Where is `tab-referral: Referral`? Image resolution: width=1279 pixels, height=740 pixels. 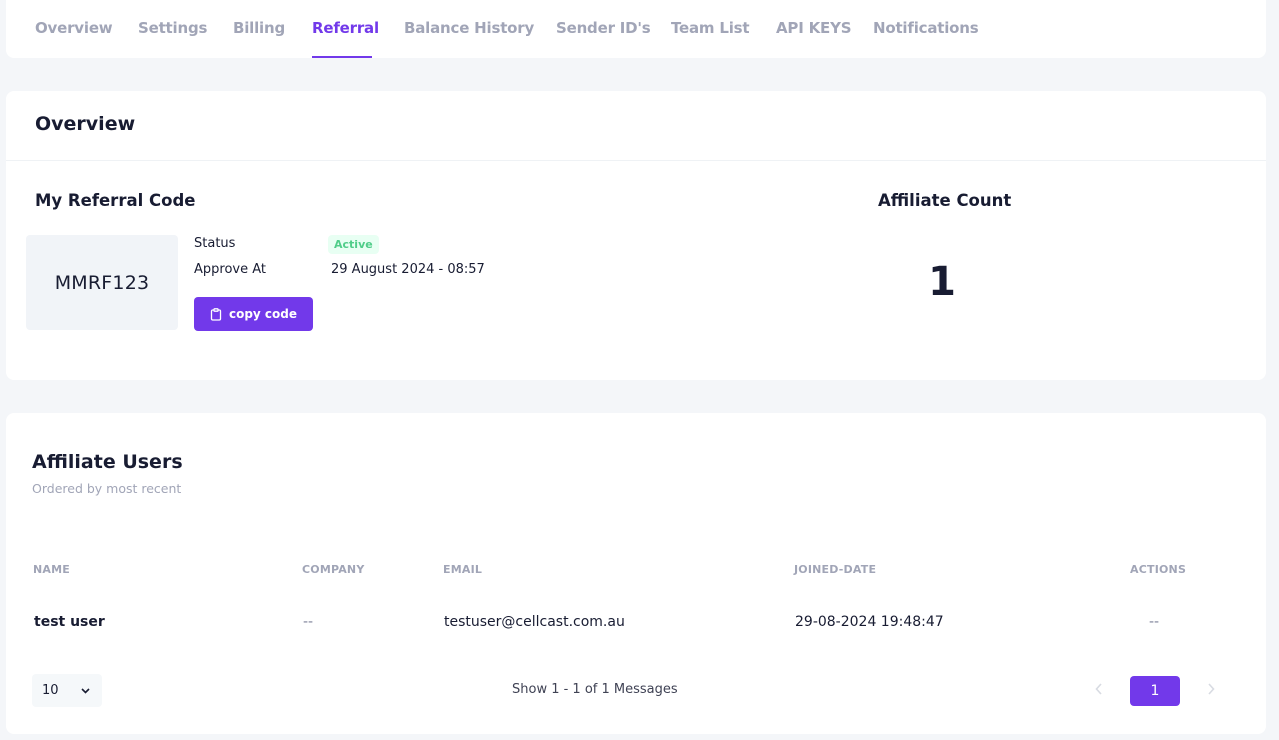 tab-referral: Referral is located at coordinates (345, 28).